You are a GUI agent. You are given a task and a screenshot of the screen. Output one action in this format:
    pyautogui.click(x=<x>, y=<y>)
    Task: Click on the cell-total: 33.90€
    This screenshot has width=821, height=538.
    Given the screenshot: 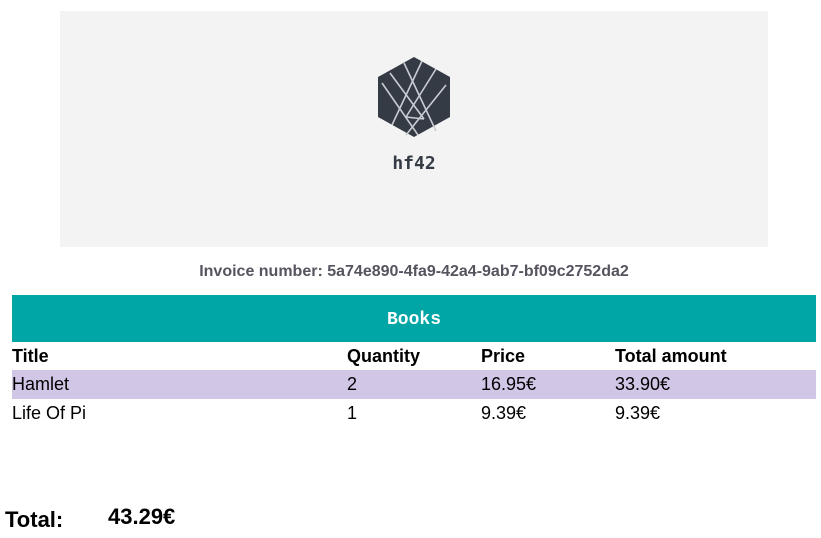 What is the action you would take?
    pyautogui.click(x=715, y=384)
    